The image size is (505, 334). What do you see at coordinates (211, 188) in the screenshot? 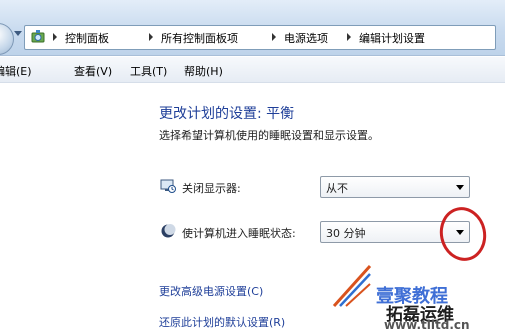
I see `display-off-label: 关闭显示器:` at bounding box center [211, 188].